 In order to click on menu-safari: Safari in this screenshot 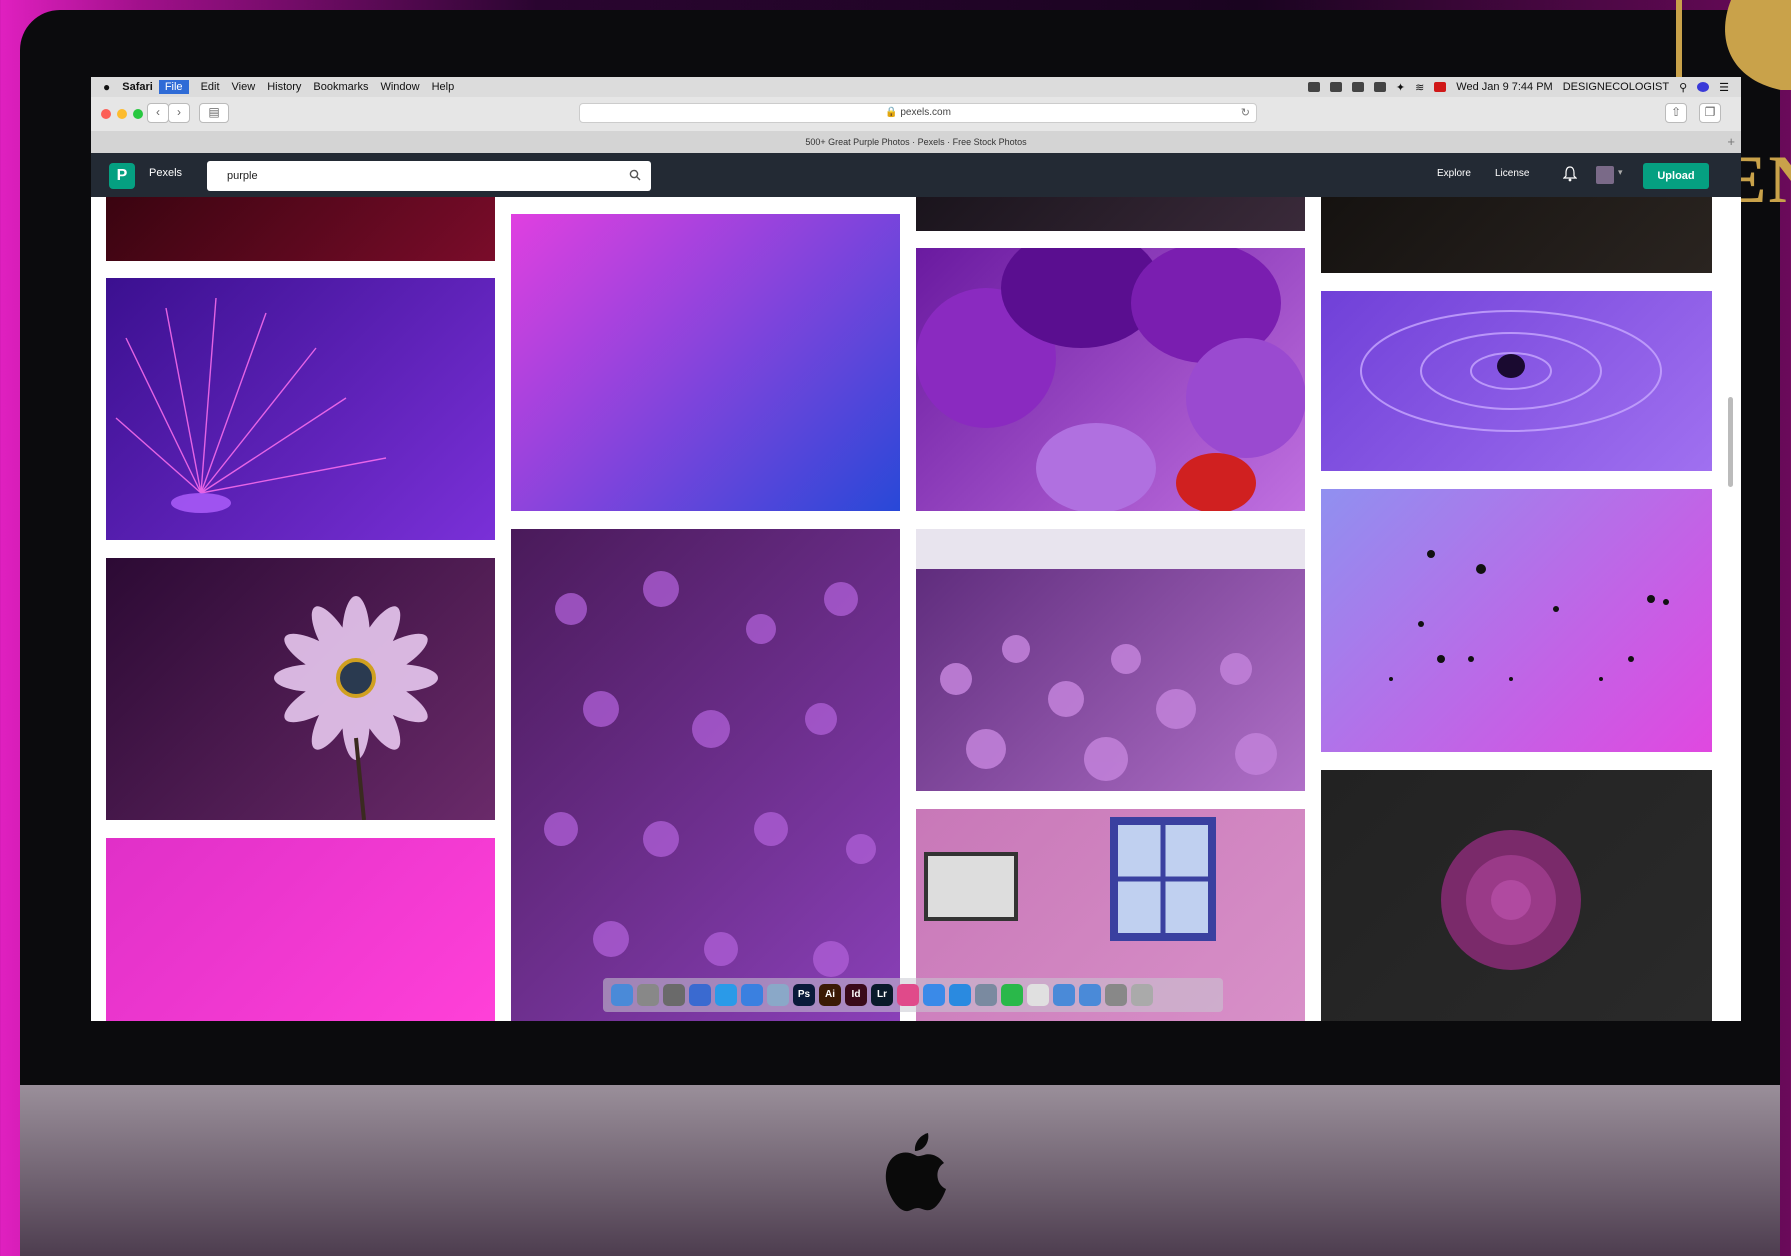, I will do `click(137, 87)`.